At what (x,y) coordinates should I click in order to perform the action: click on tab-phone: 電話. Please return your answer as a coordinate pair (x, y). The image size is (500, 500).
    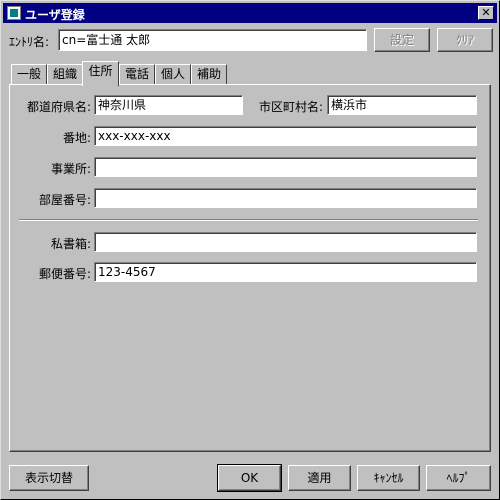
    Looking at the image, I should click on (137, 74).